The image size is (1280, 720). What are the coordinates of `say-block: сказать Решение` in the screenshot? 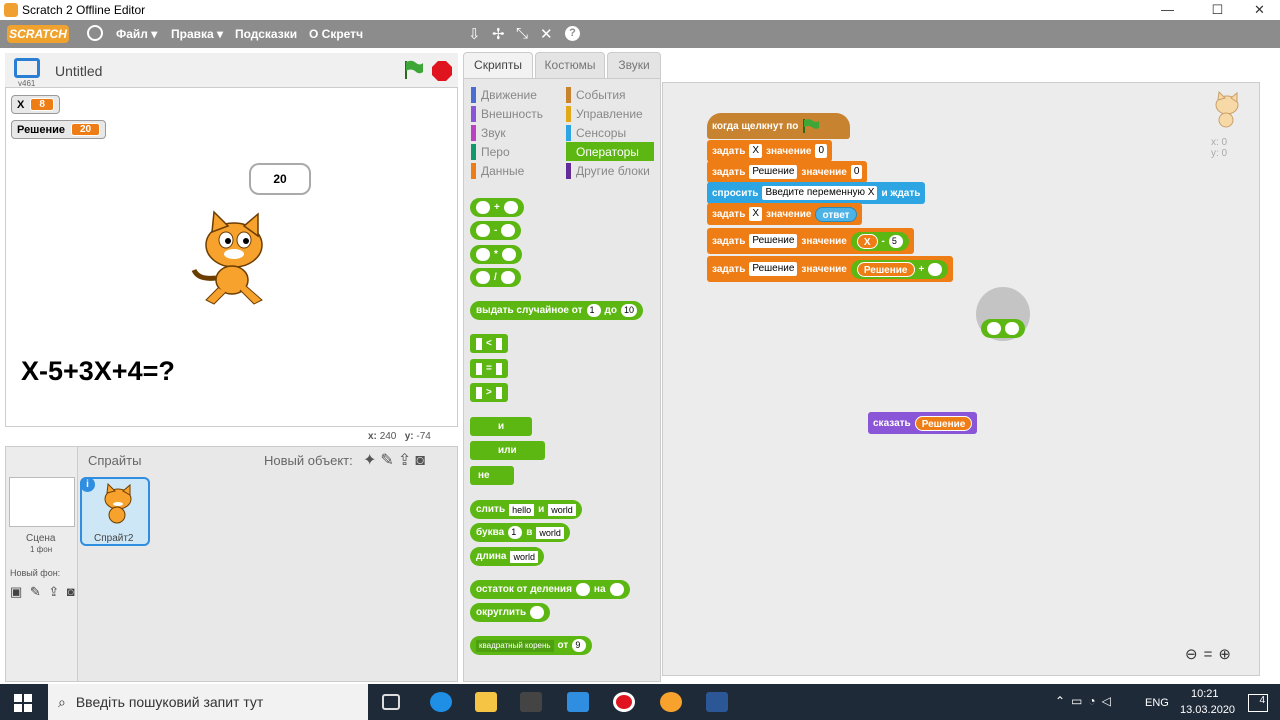 It's located at (923, 423).